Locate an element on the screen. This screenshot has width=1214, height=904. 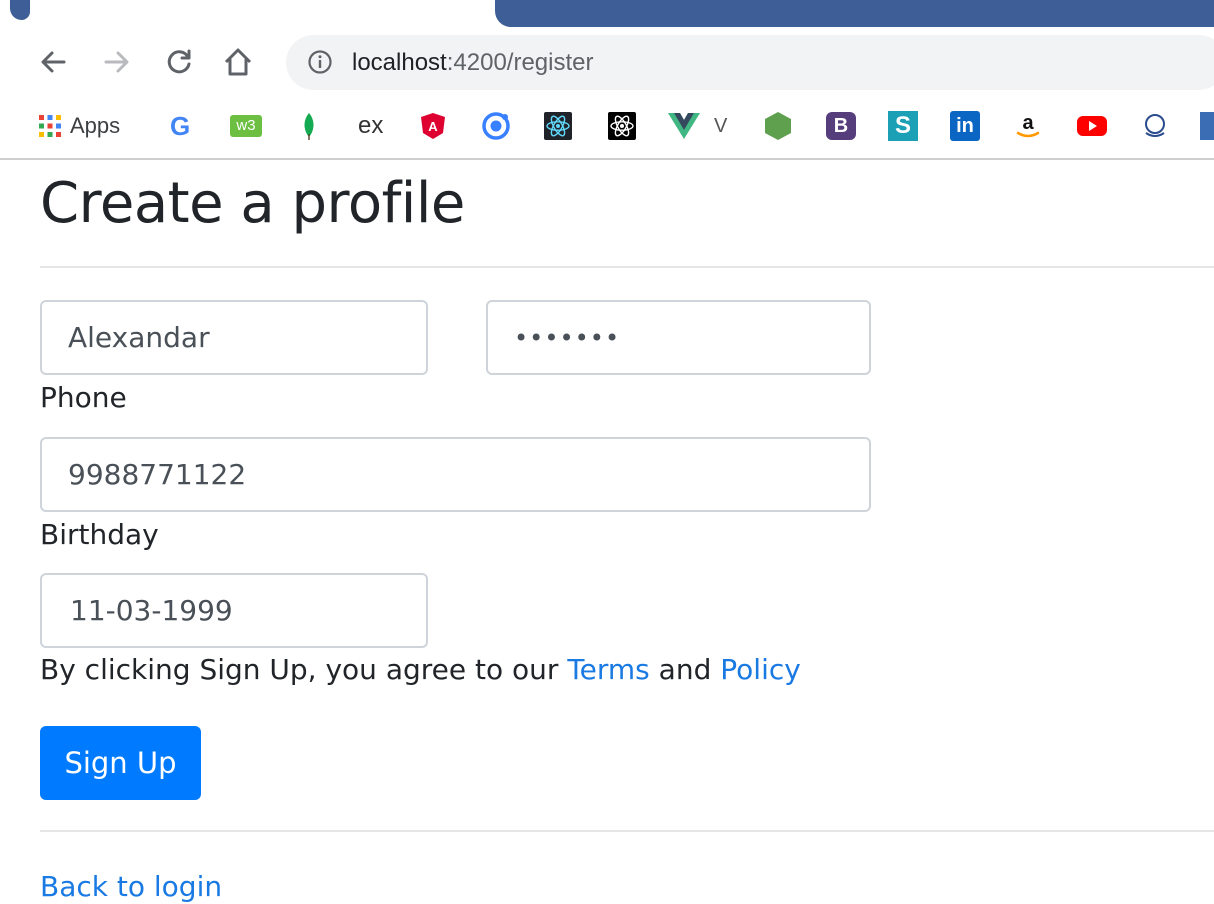
password-input-value: ••••••• is located at coordinates (567, 337).